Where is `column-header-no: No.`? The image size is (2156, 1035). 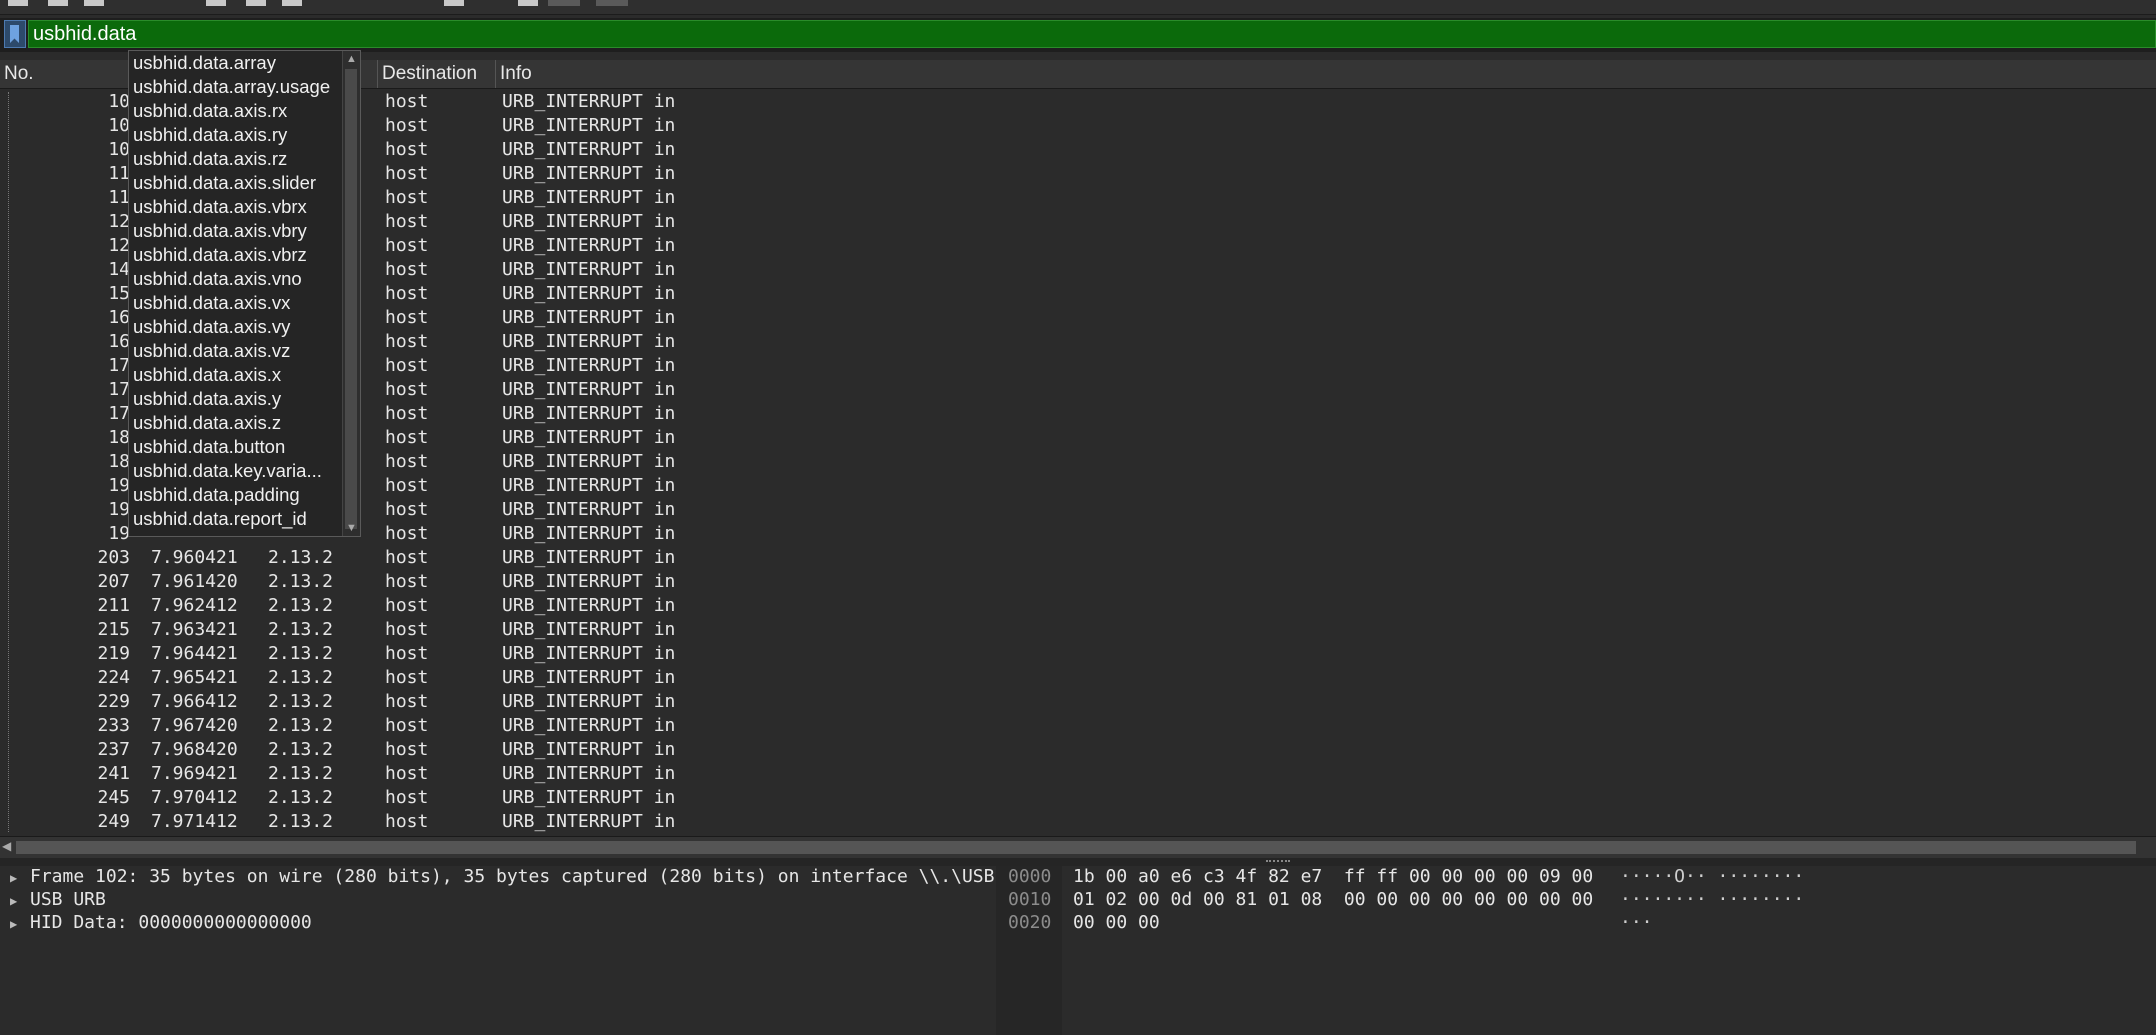 column-header-no: No. is located at coordinates (65, 74).